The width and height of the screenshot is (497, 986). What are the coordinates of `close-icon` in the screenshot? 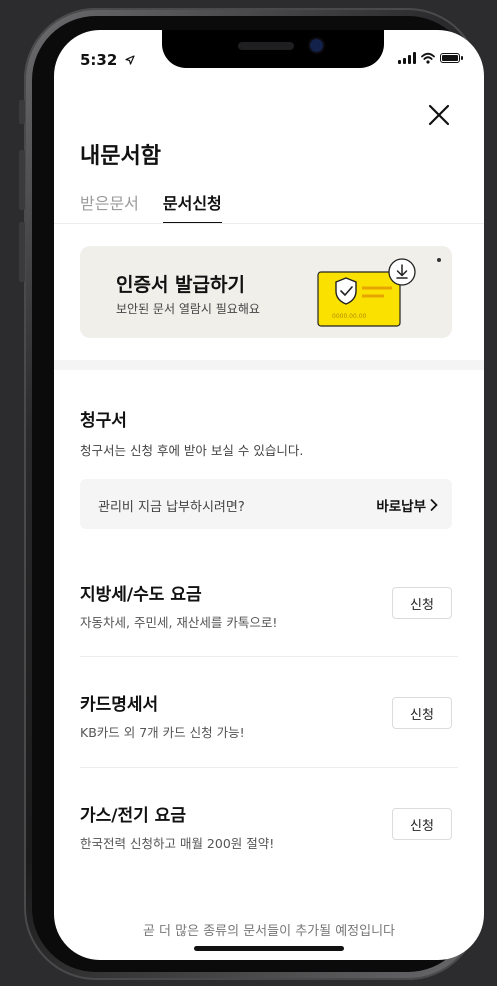 It's located at (439, 115).